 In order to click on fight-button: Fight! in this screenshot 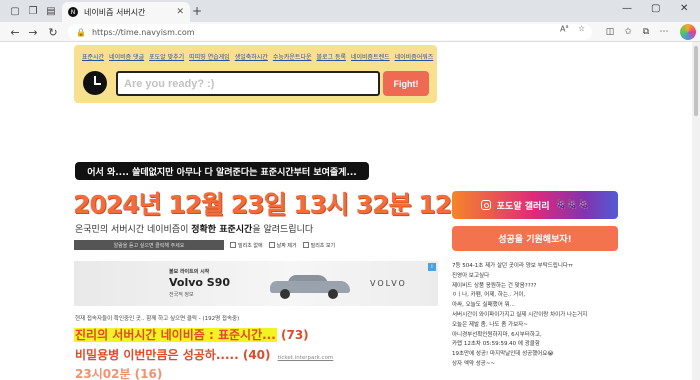, I will do `click(406, 83)`.